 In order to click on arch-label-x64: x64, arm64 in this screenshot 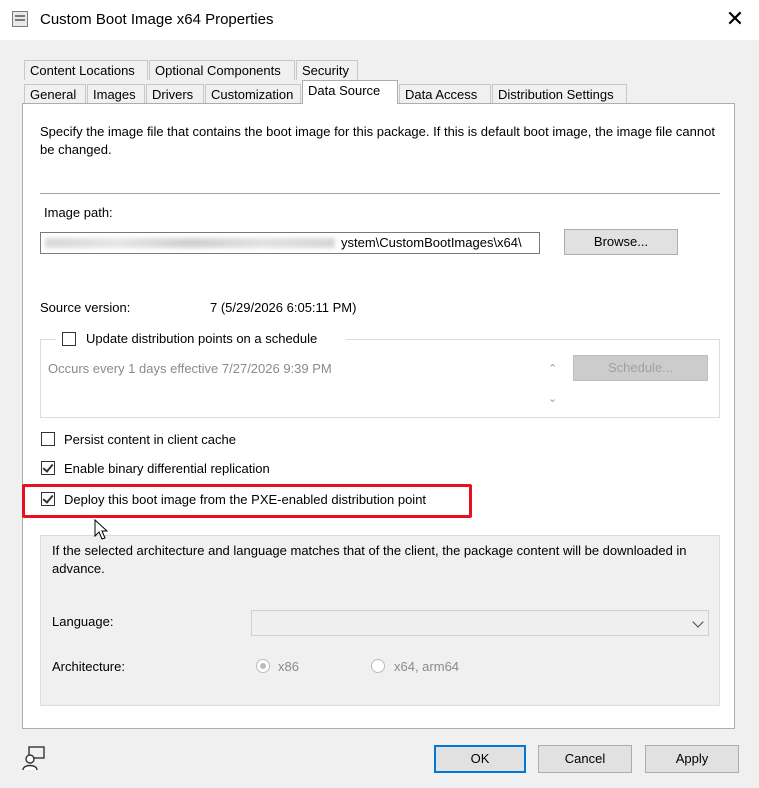, I will do `click(427, 666)`.